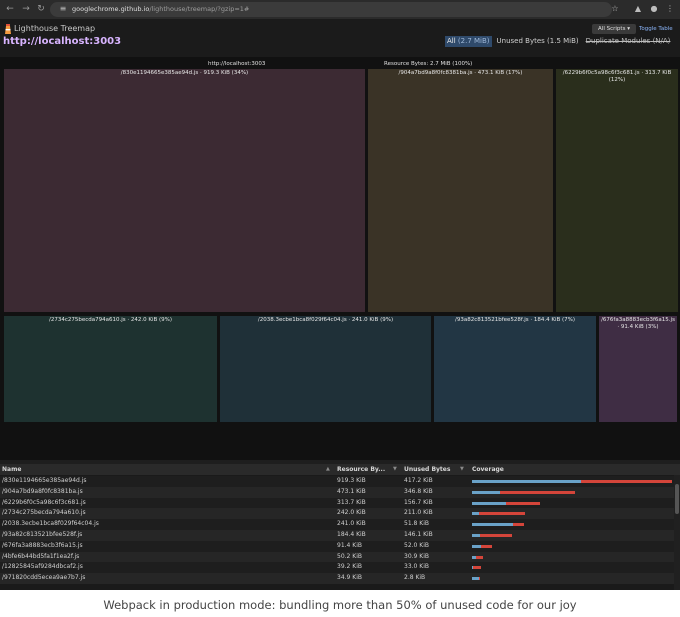  What do you see at coordinates (418, 480) in the screenshot?
I see `table-cell-unused-bytes: 417.2 KiB` at bounding box center [418, 480].